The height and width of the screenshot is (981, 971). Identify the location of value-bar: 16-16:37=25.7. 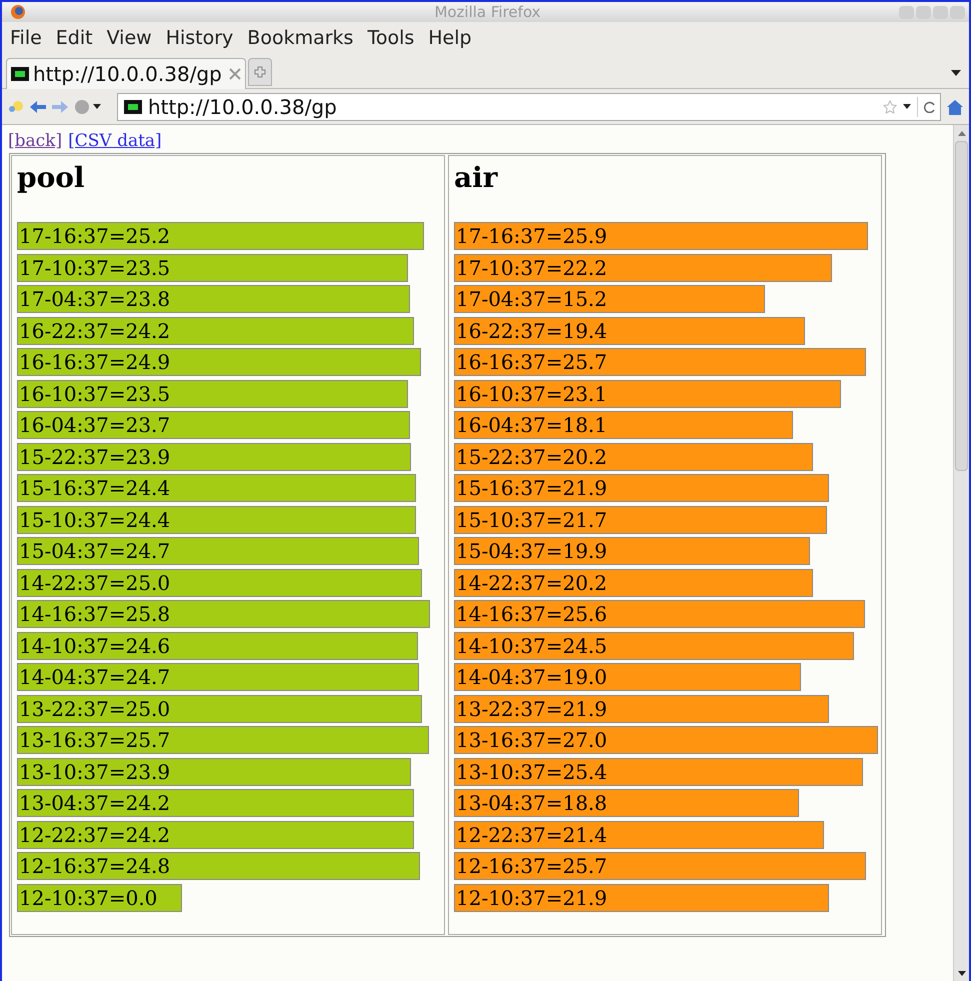
(660, 362).